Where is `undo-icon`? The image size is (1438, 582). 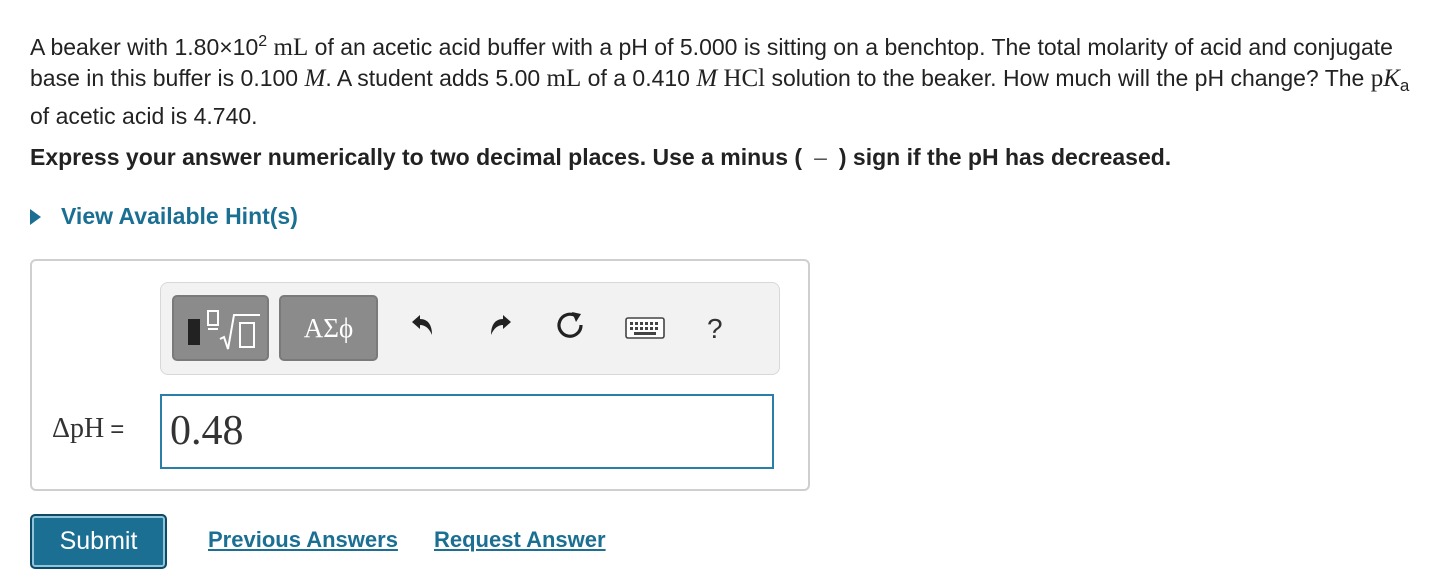
undo-icon is located at coordinates (422, 325).